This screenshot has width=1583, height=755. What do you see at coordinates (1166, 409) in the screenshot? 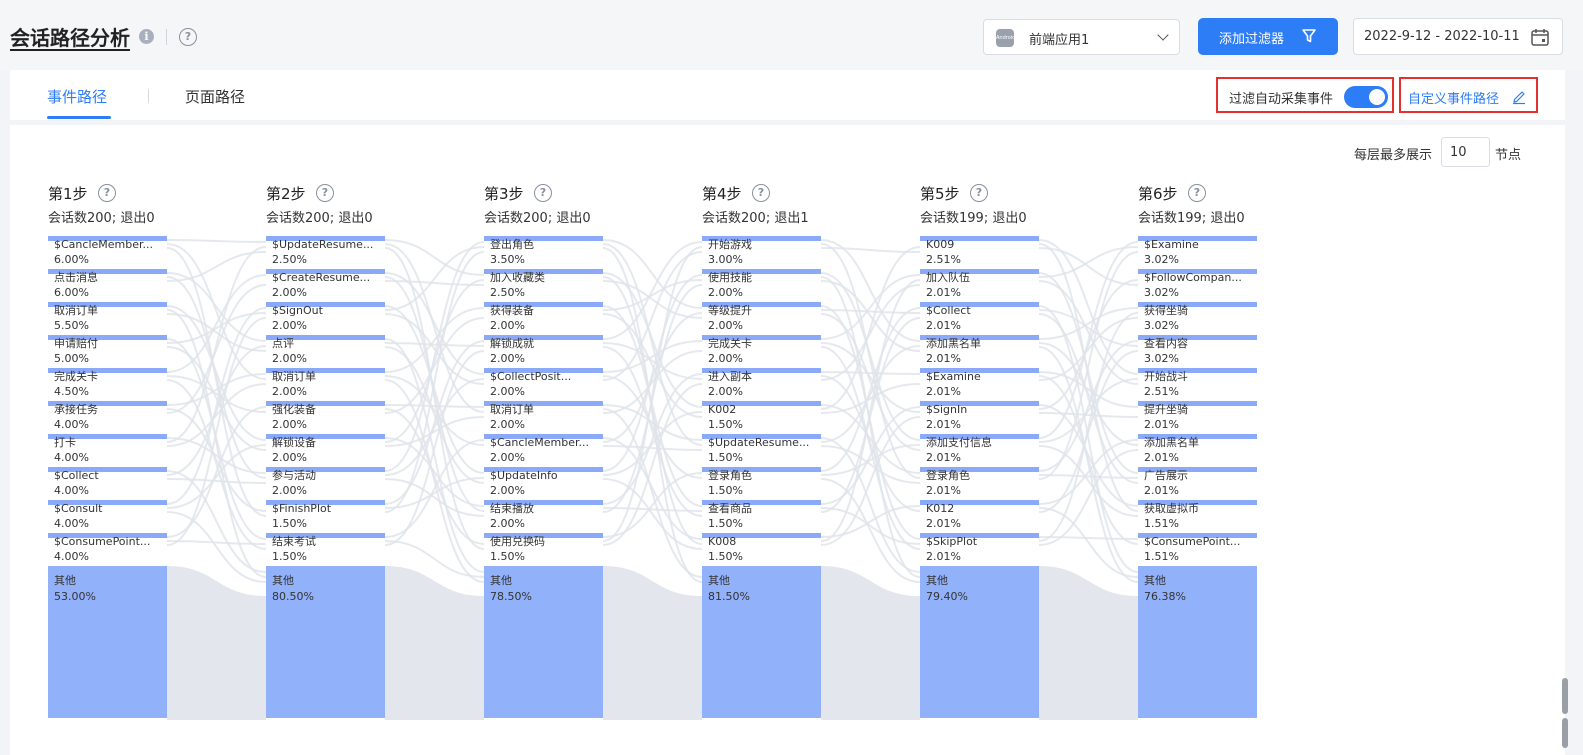
I see `sankey-node-label: 提升坐骑` at bounding box center [1166, 409].